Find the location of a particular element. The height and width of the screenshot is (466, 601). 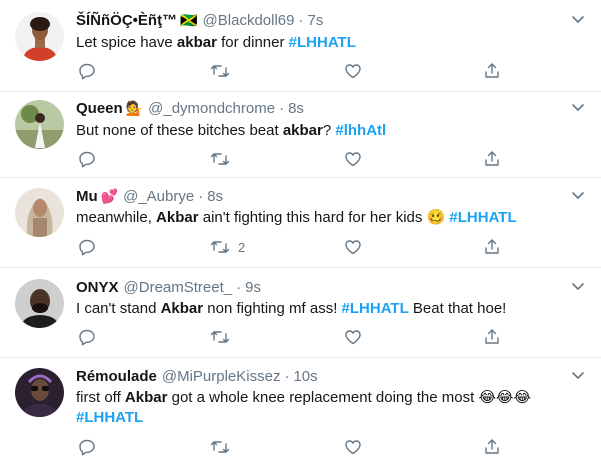

display-name: Mu is located at coordinates (87, 196).